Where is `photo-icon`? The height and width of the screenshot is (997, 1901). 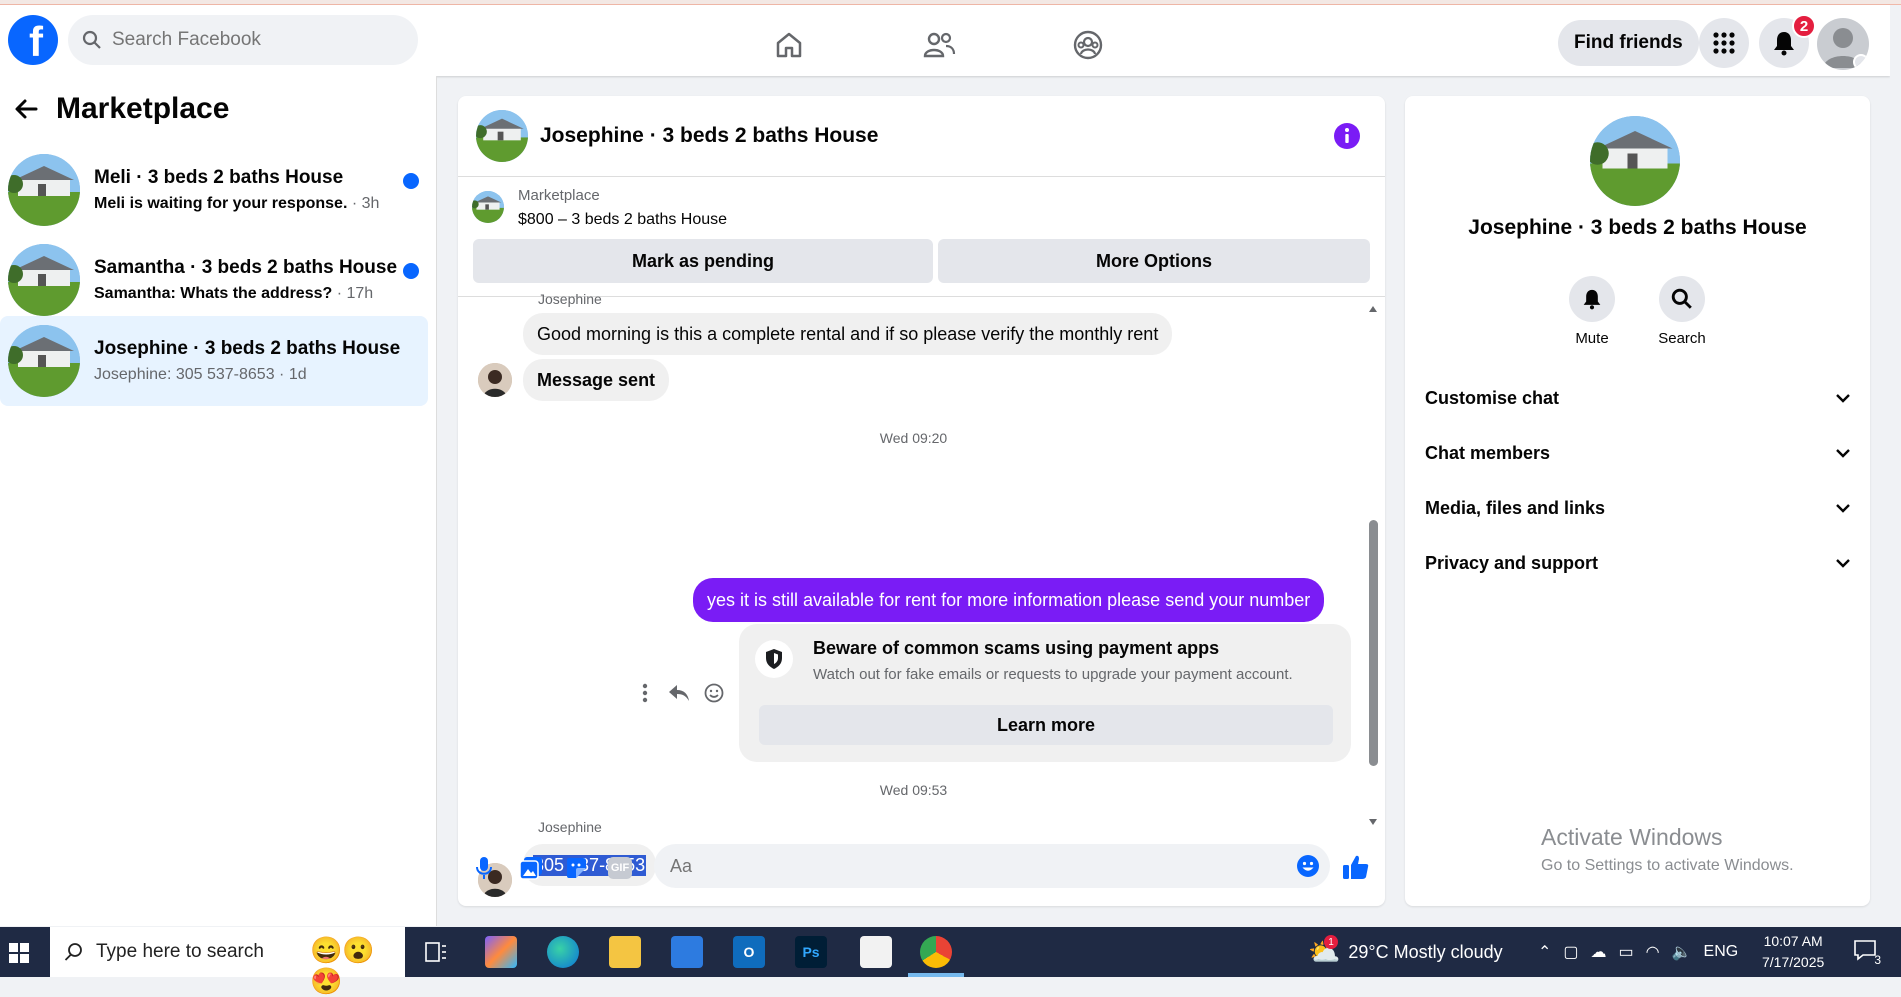
photo-icon is located at coordinates (531, 868).